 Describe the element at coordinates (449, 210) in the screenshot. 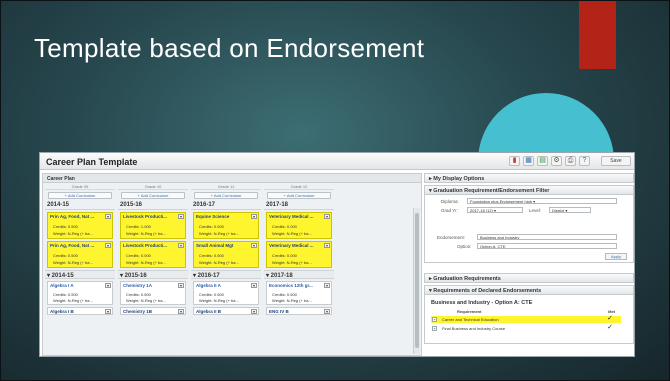

I see `grad-yr-label: Grad Yr:` at that location.